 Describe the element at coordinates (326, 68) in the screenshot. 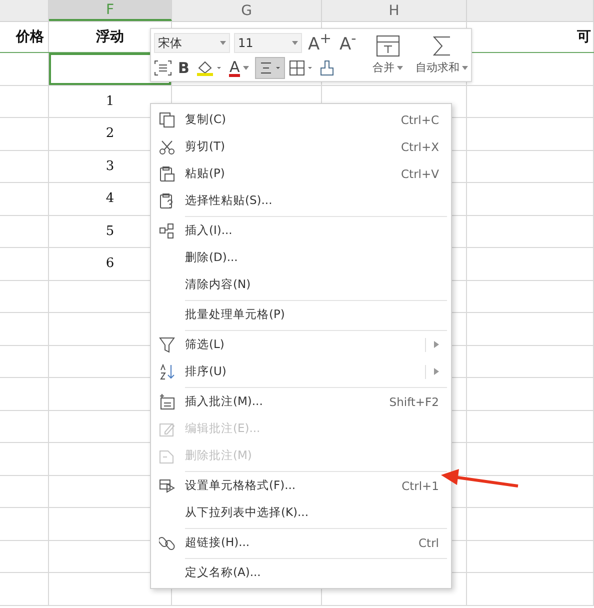

I see `format-painter-icon` at that location.